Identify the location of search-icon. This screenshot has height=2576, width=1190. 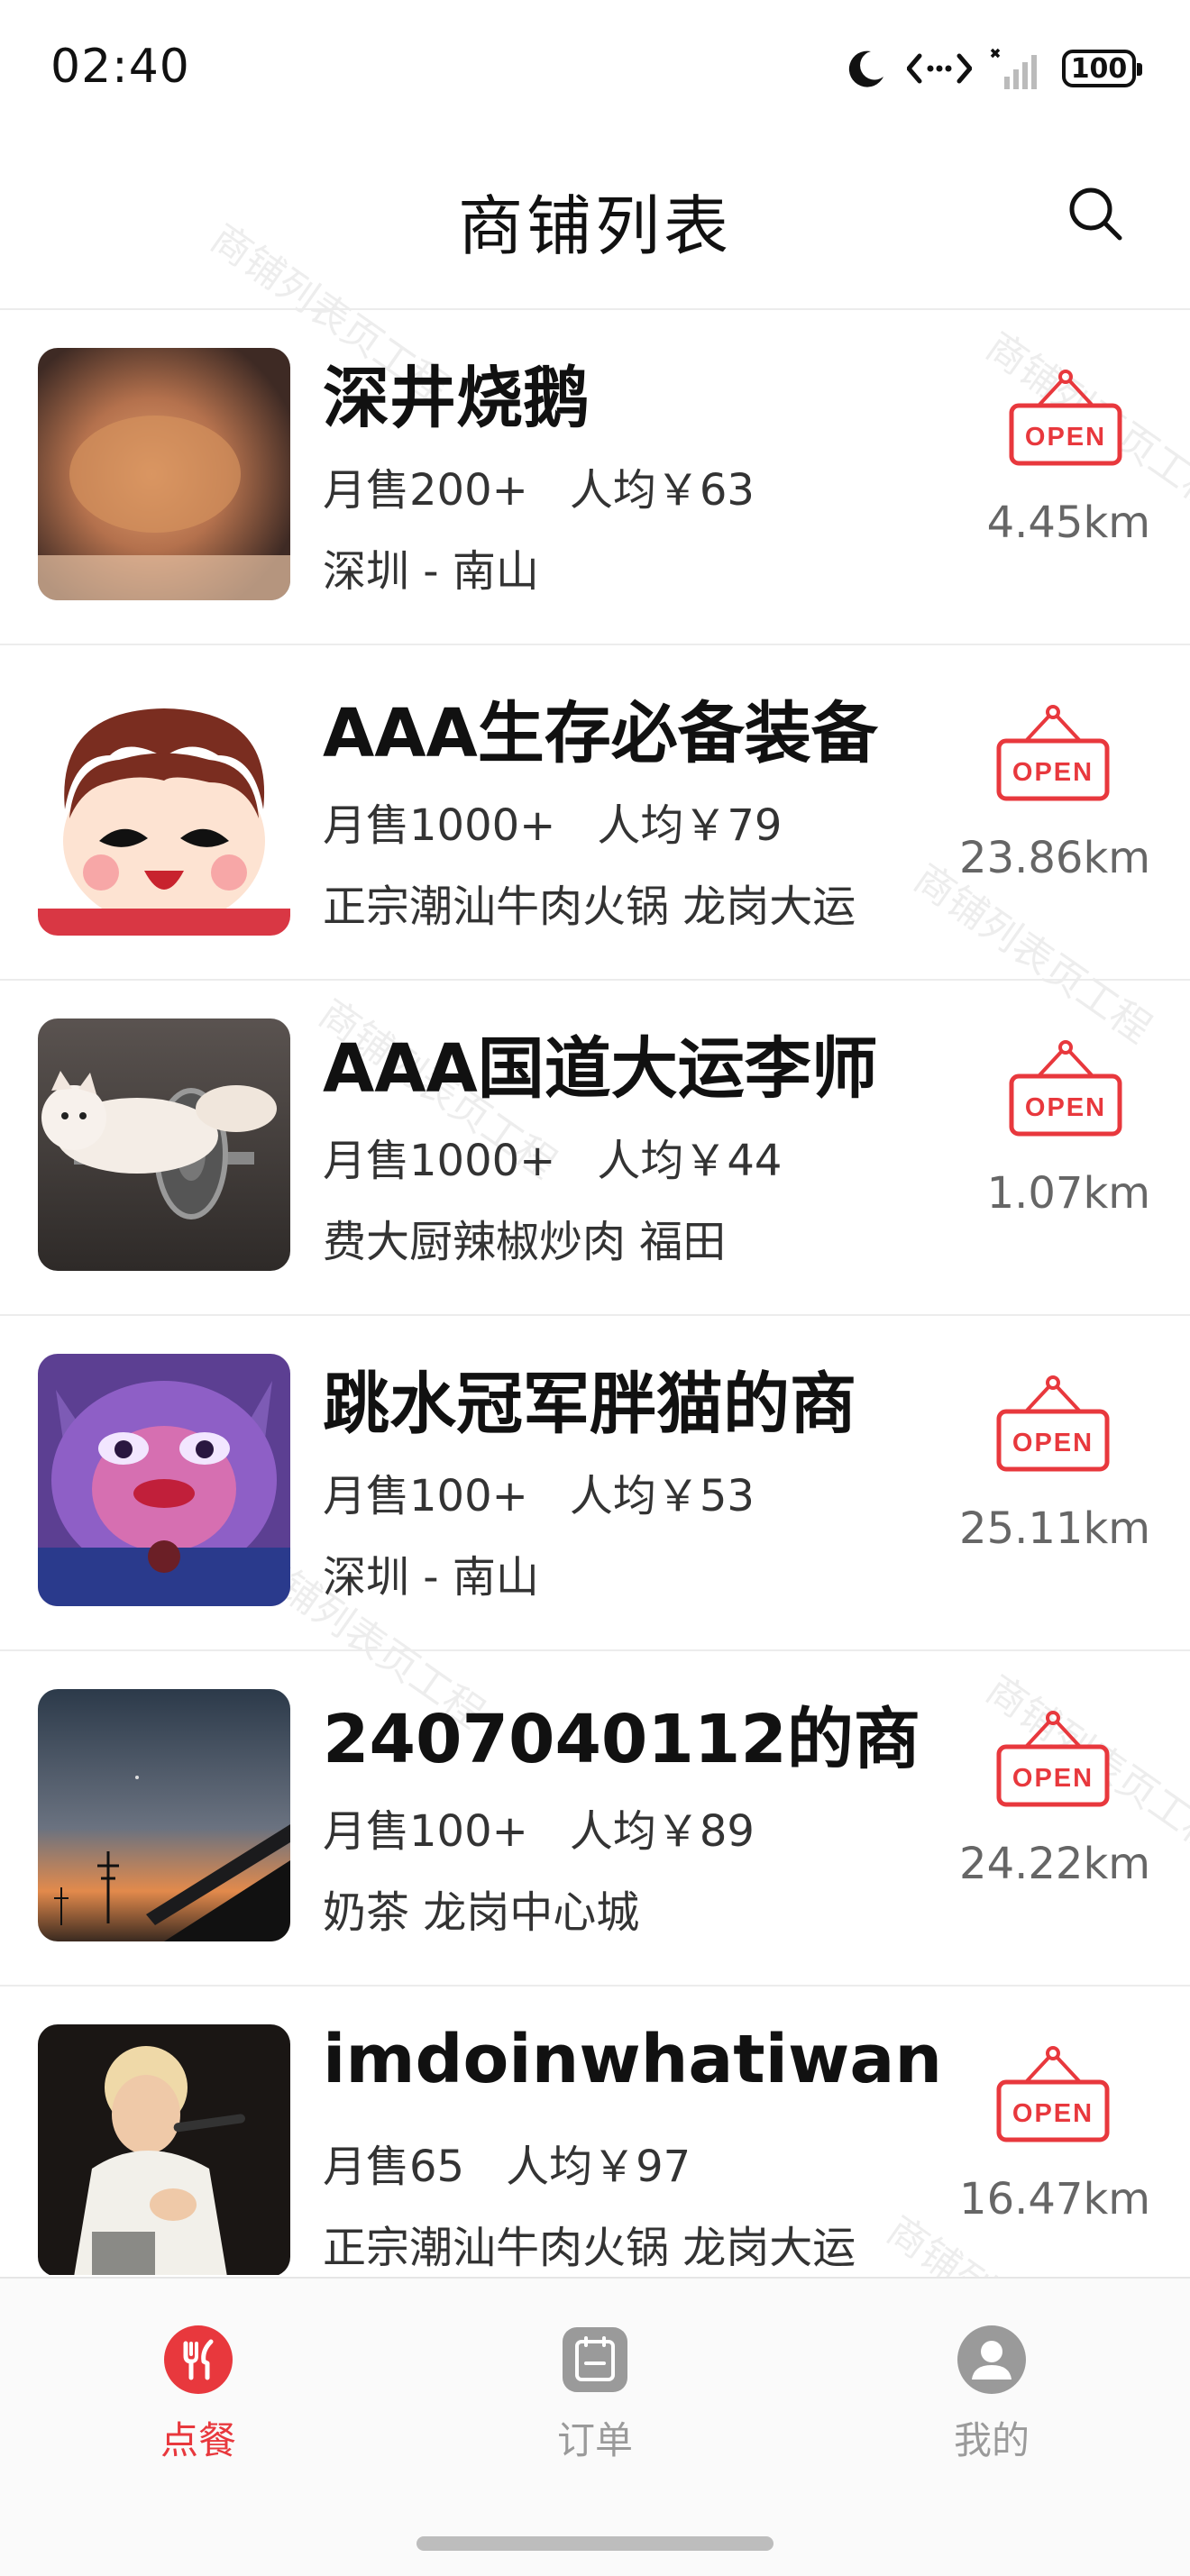
(1095, 213).